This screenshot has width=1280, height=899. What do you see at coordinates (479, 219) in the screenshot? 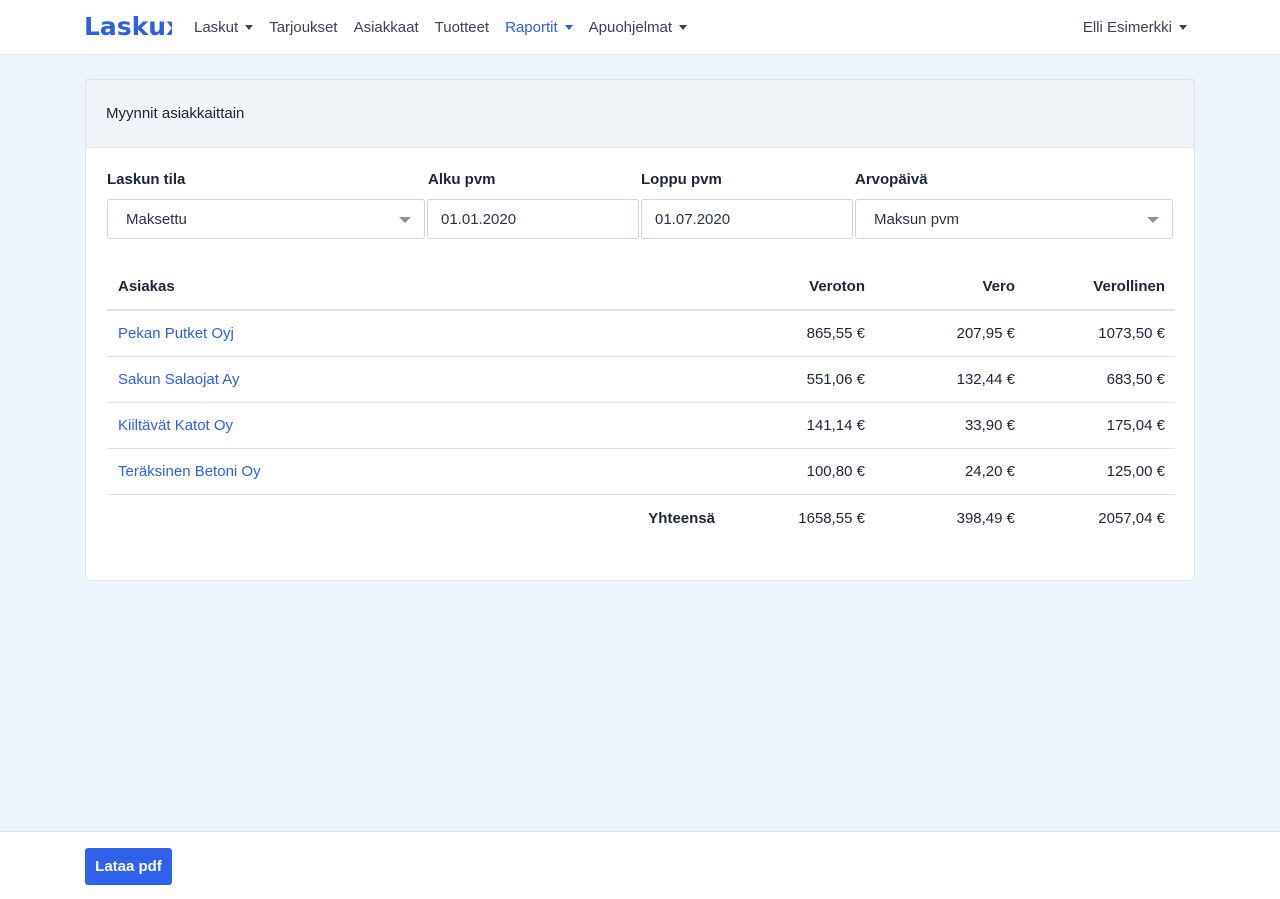
I see `start-date-value: 01.01.2020` at bounding box center [479, 219].